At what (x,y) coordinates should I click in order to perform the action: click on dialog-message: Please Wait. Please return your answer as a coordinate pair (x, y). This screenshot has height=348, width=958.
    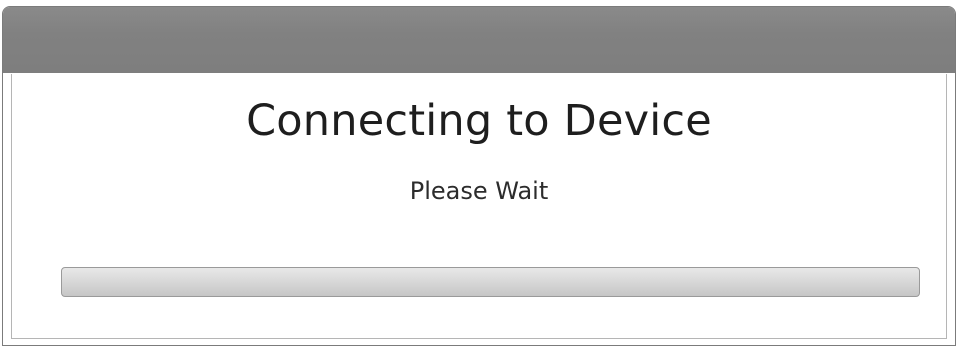
    Looking at the image, I should click on (479, 191).